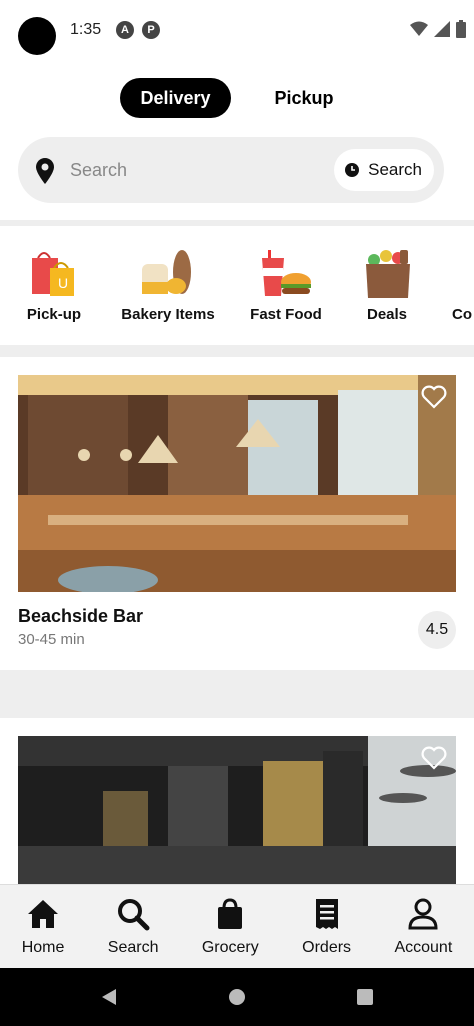 This screenshot has width=474, height=1026. Describe the element at coordinates (419, 28) in the screenshot. I see `wifi-icon` at that location.